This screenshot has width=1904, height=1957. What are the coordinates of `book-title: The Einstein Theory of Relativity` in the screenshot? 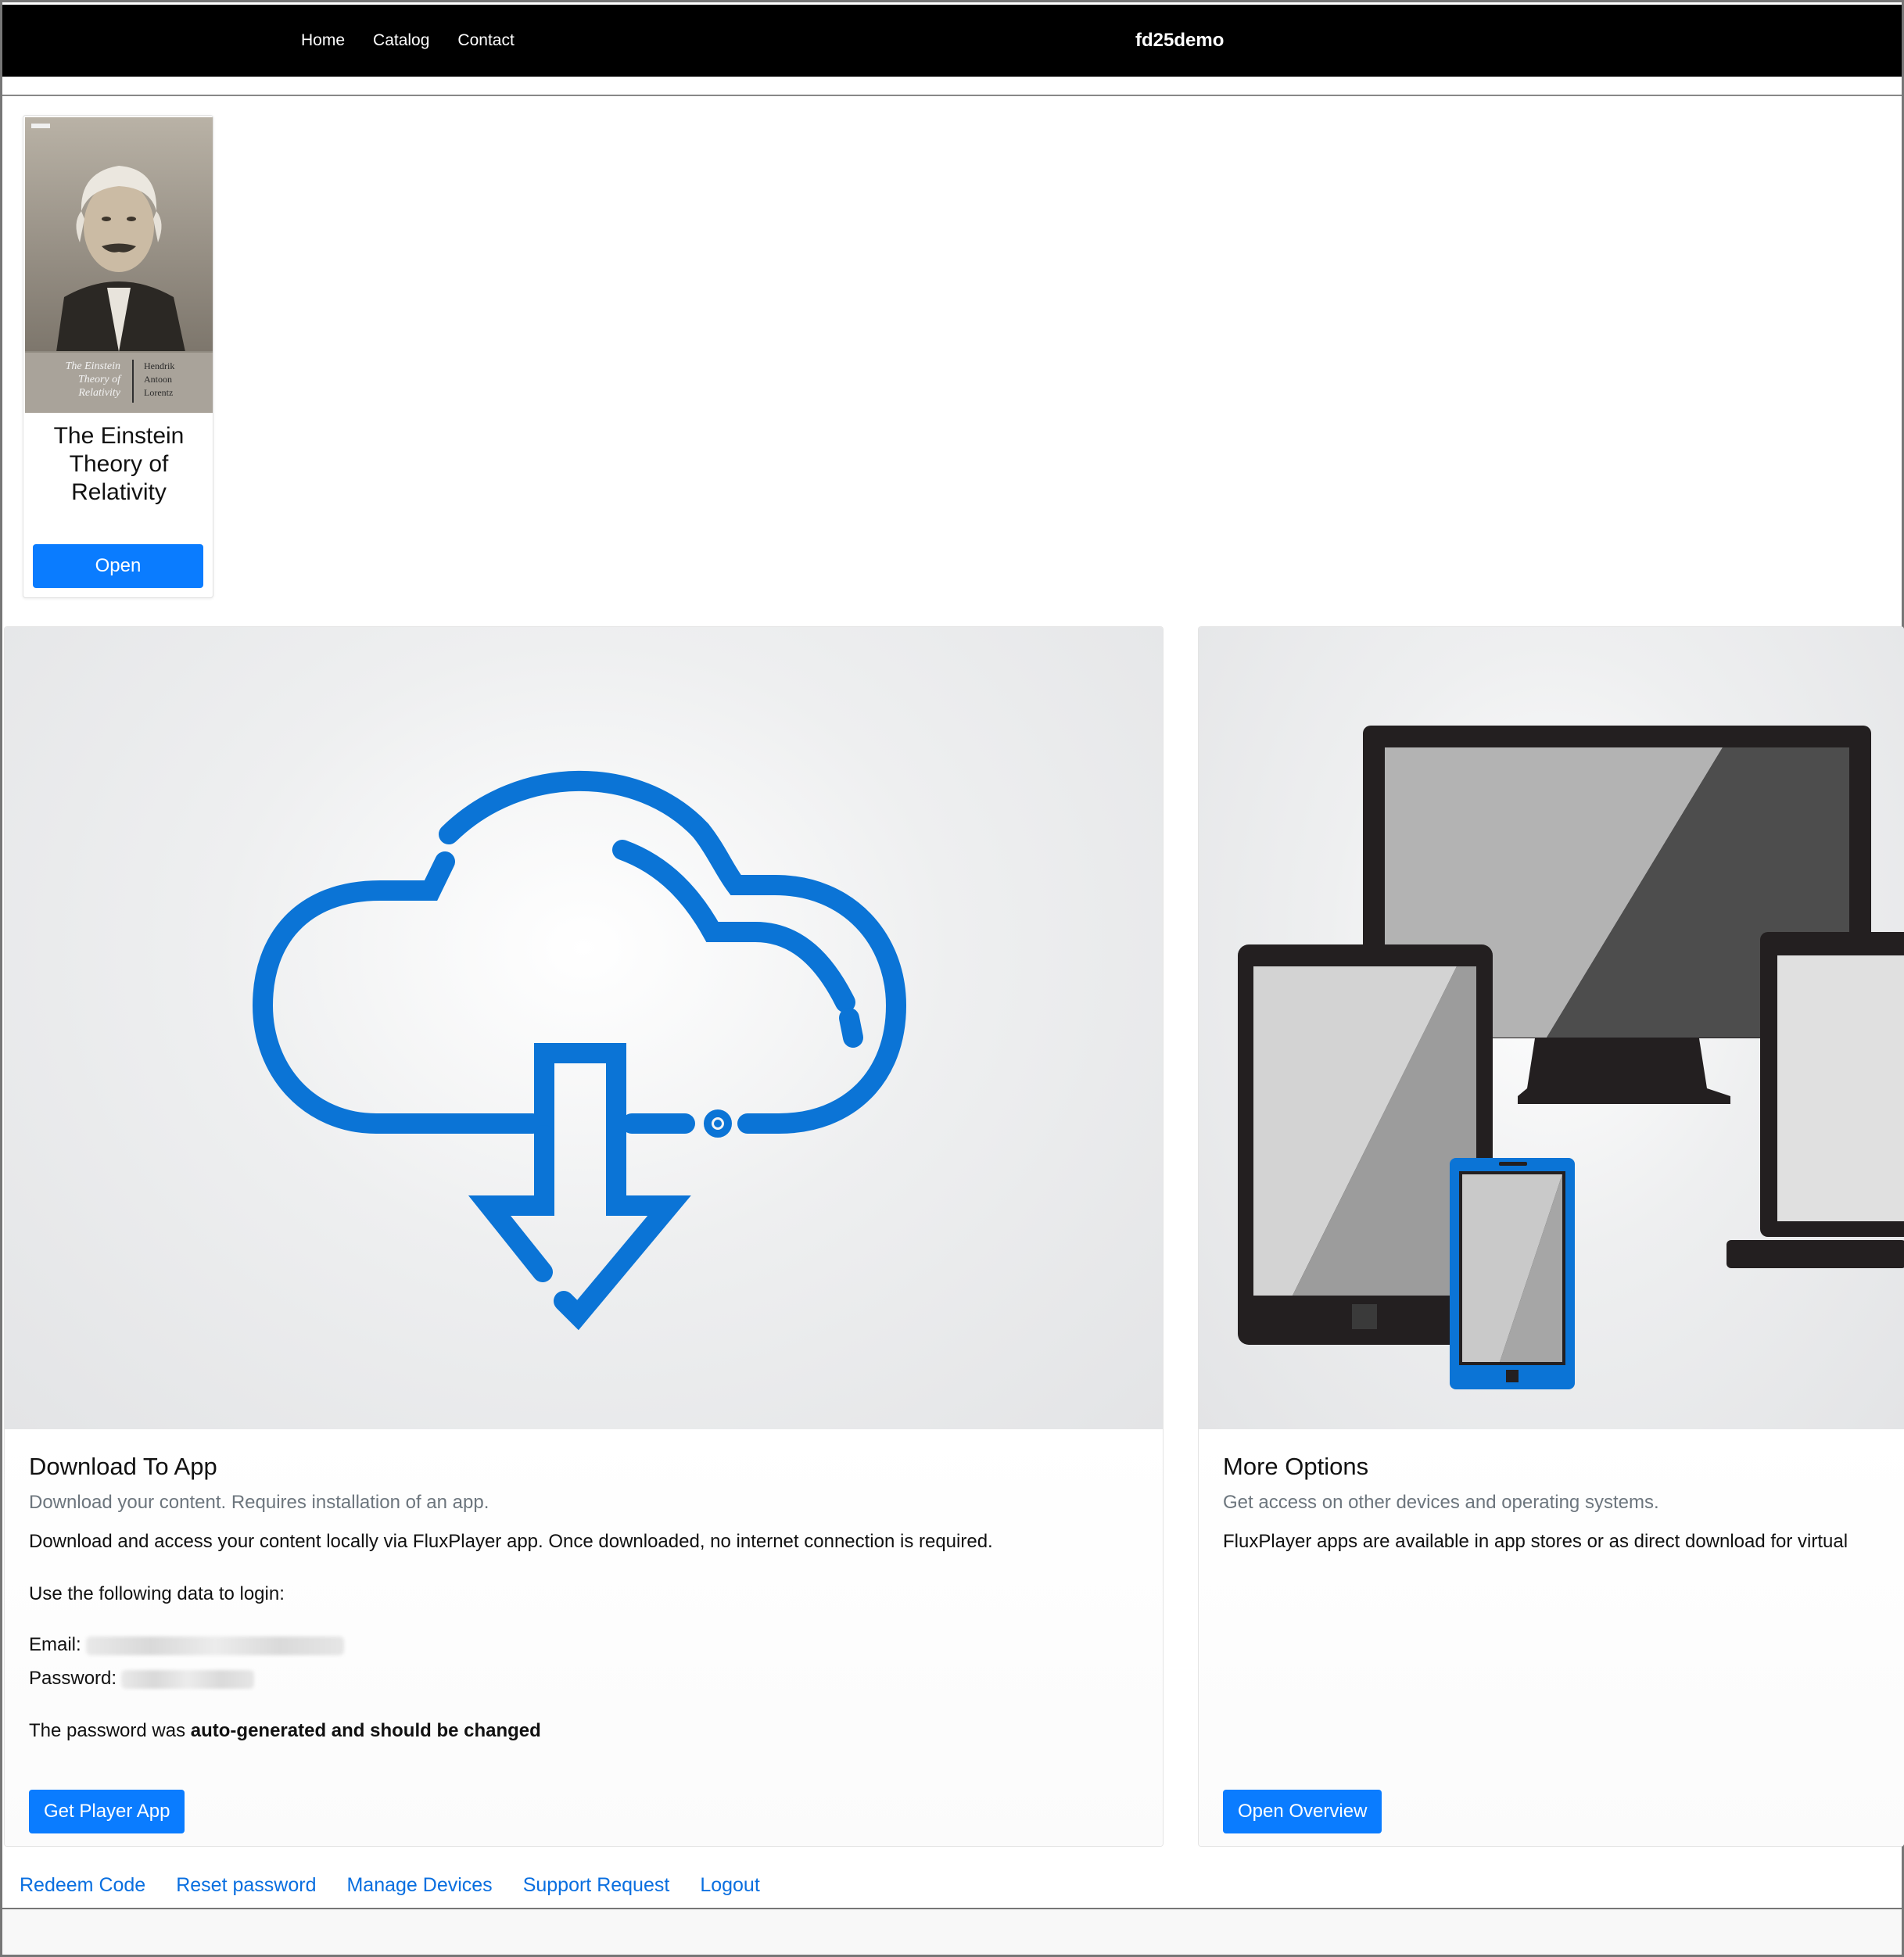 It's located at (118, 465).